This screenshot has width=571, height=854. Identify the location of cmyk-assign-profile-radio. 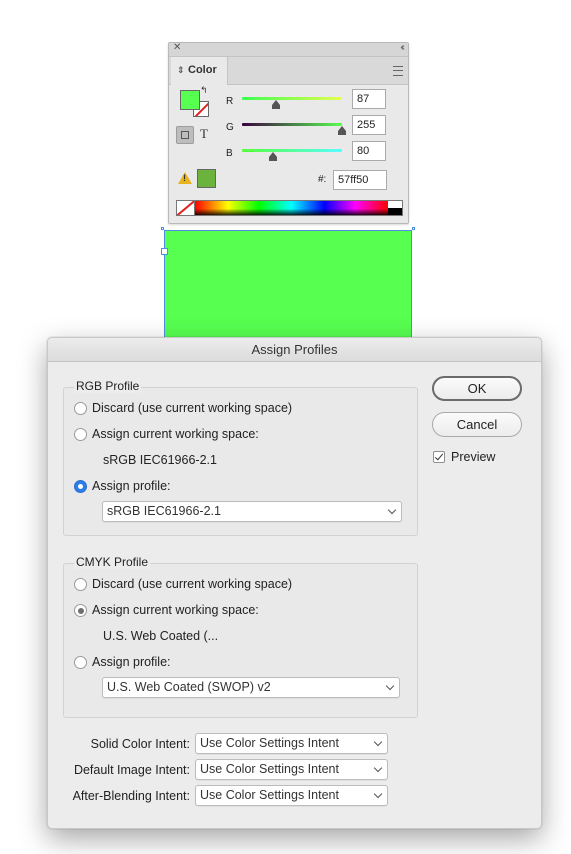
(80, 662).